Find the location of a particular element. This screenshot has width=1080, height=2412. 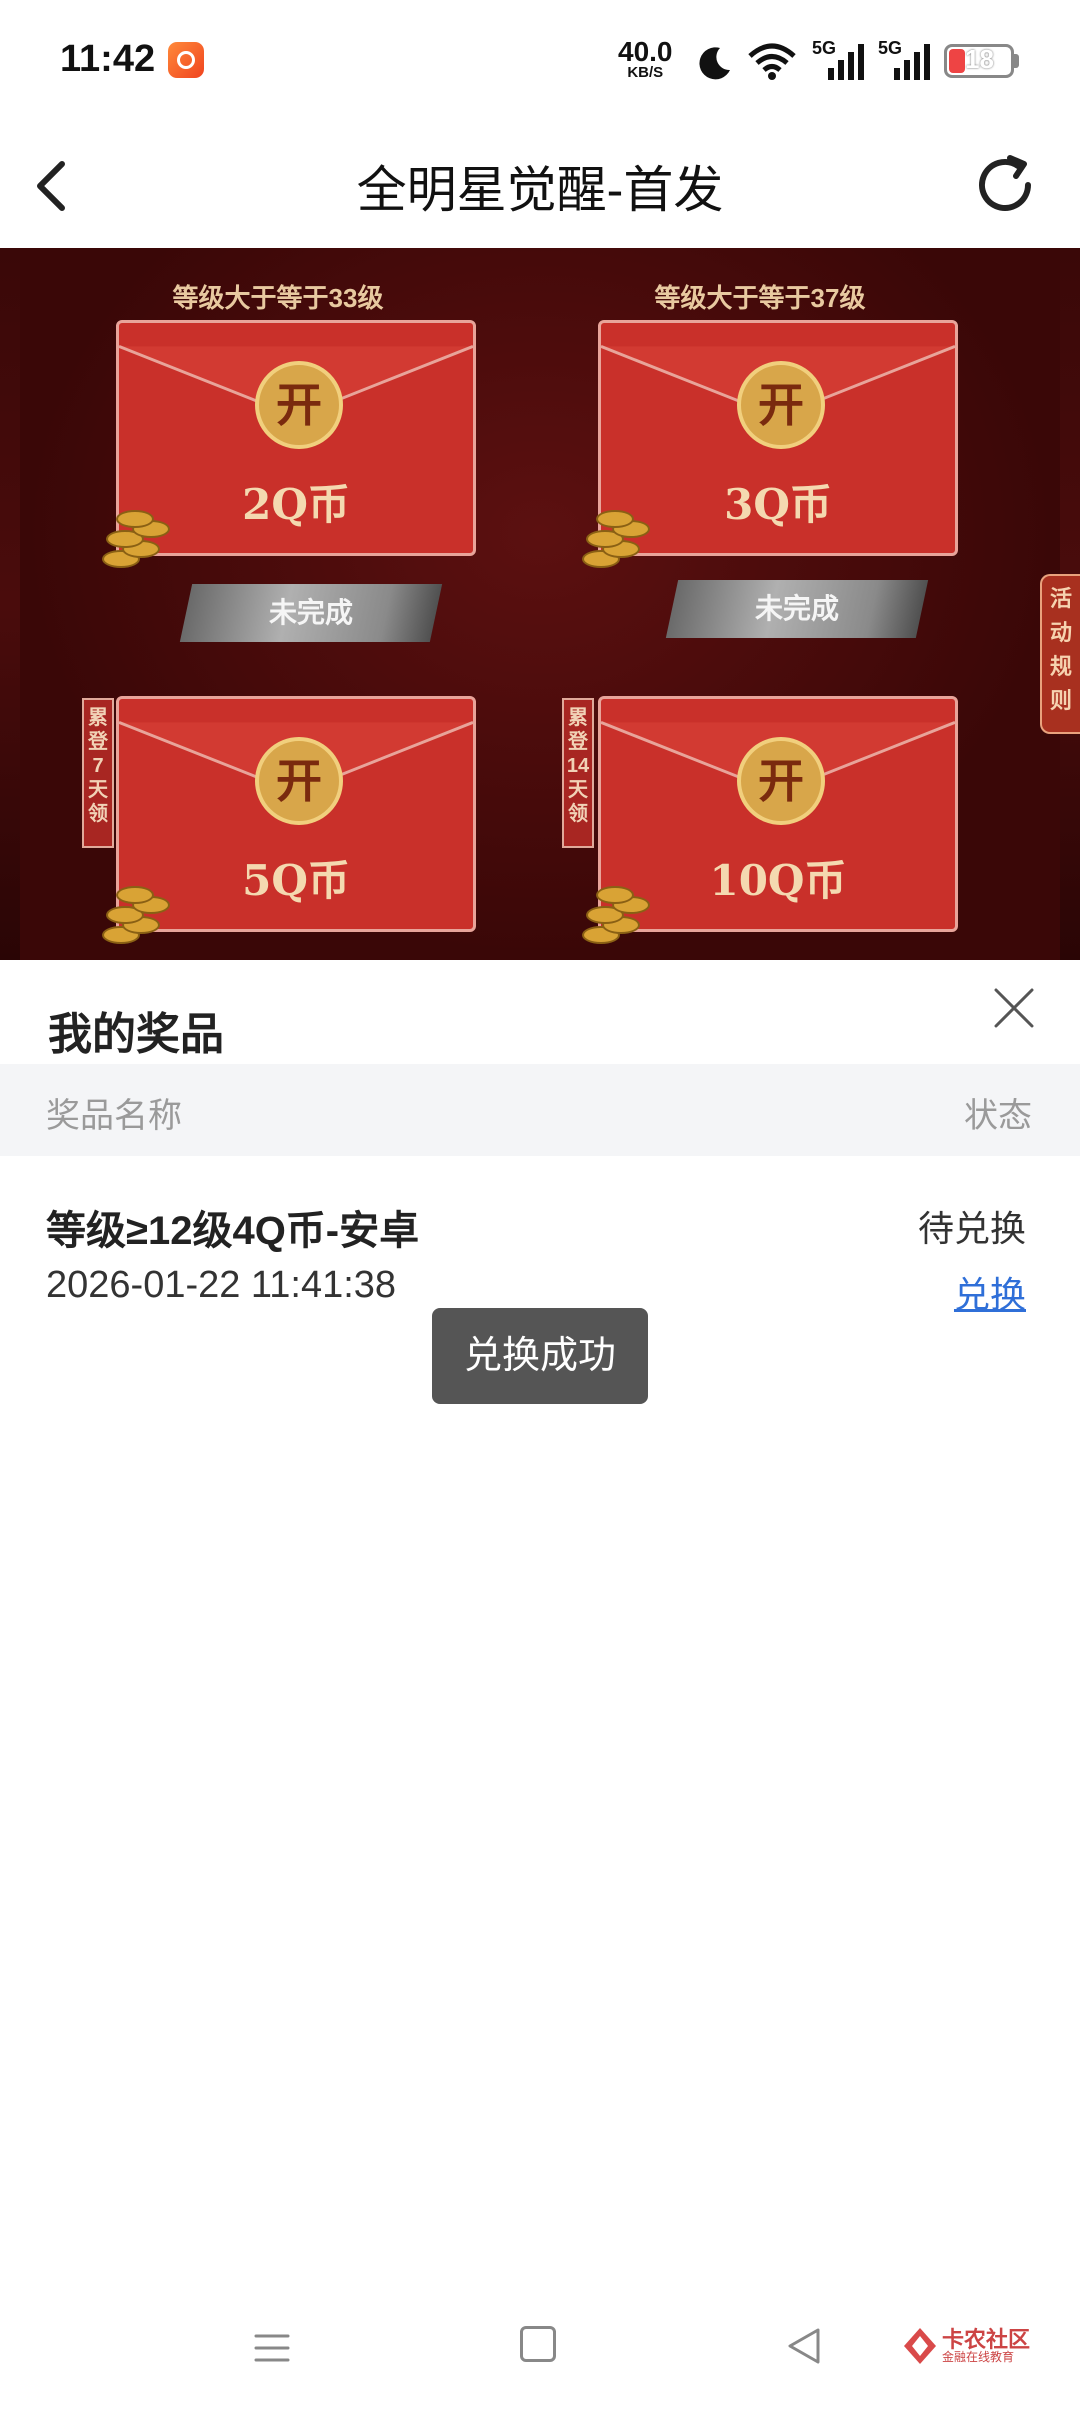

wifi-icon is located at coordinates (772, 61).